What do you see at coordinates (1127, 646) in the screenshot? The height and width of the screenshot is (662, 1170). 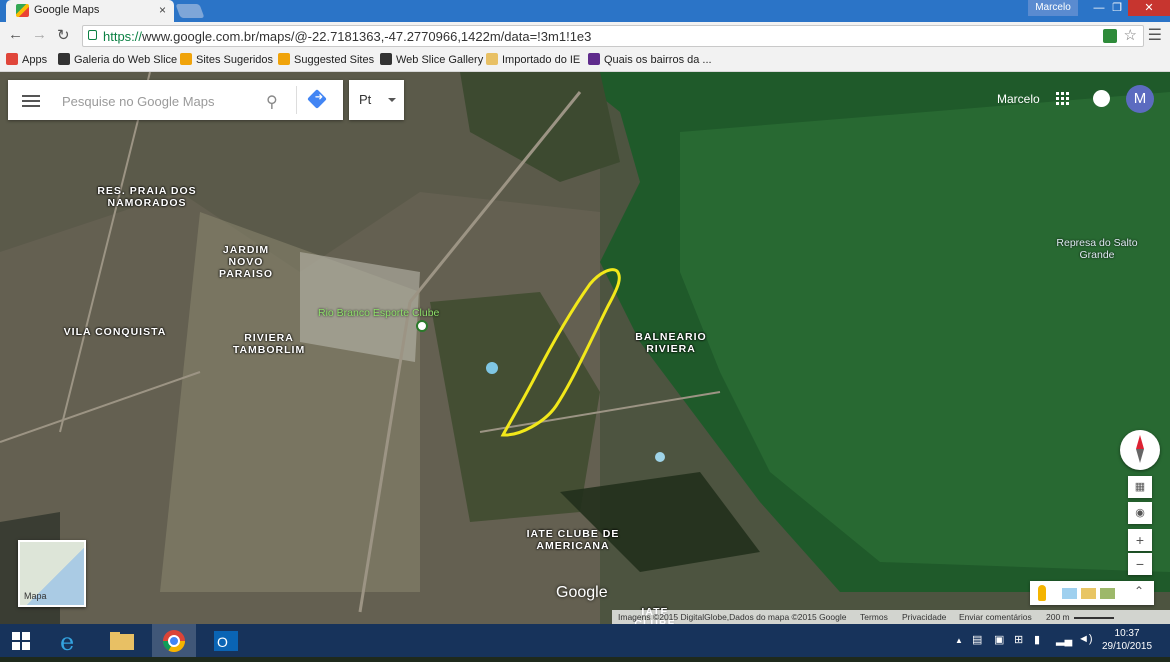 I see `clock-date: 29/10/2015` at bounding box center [1127, 646].